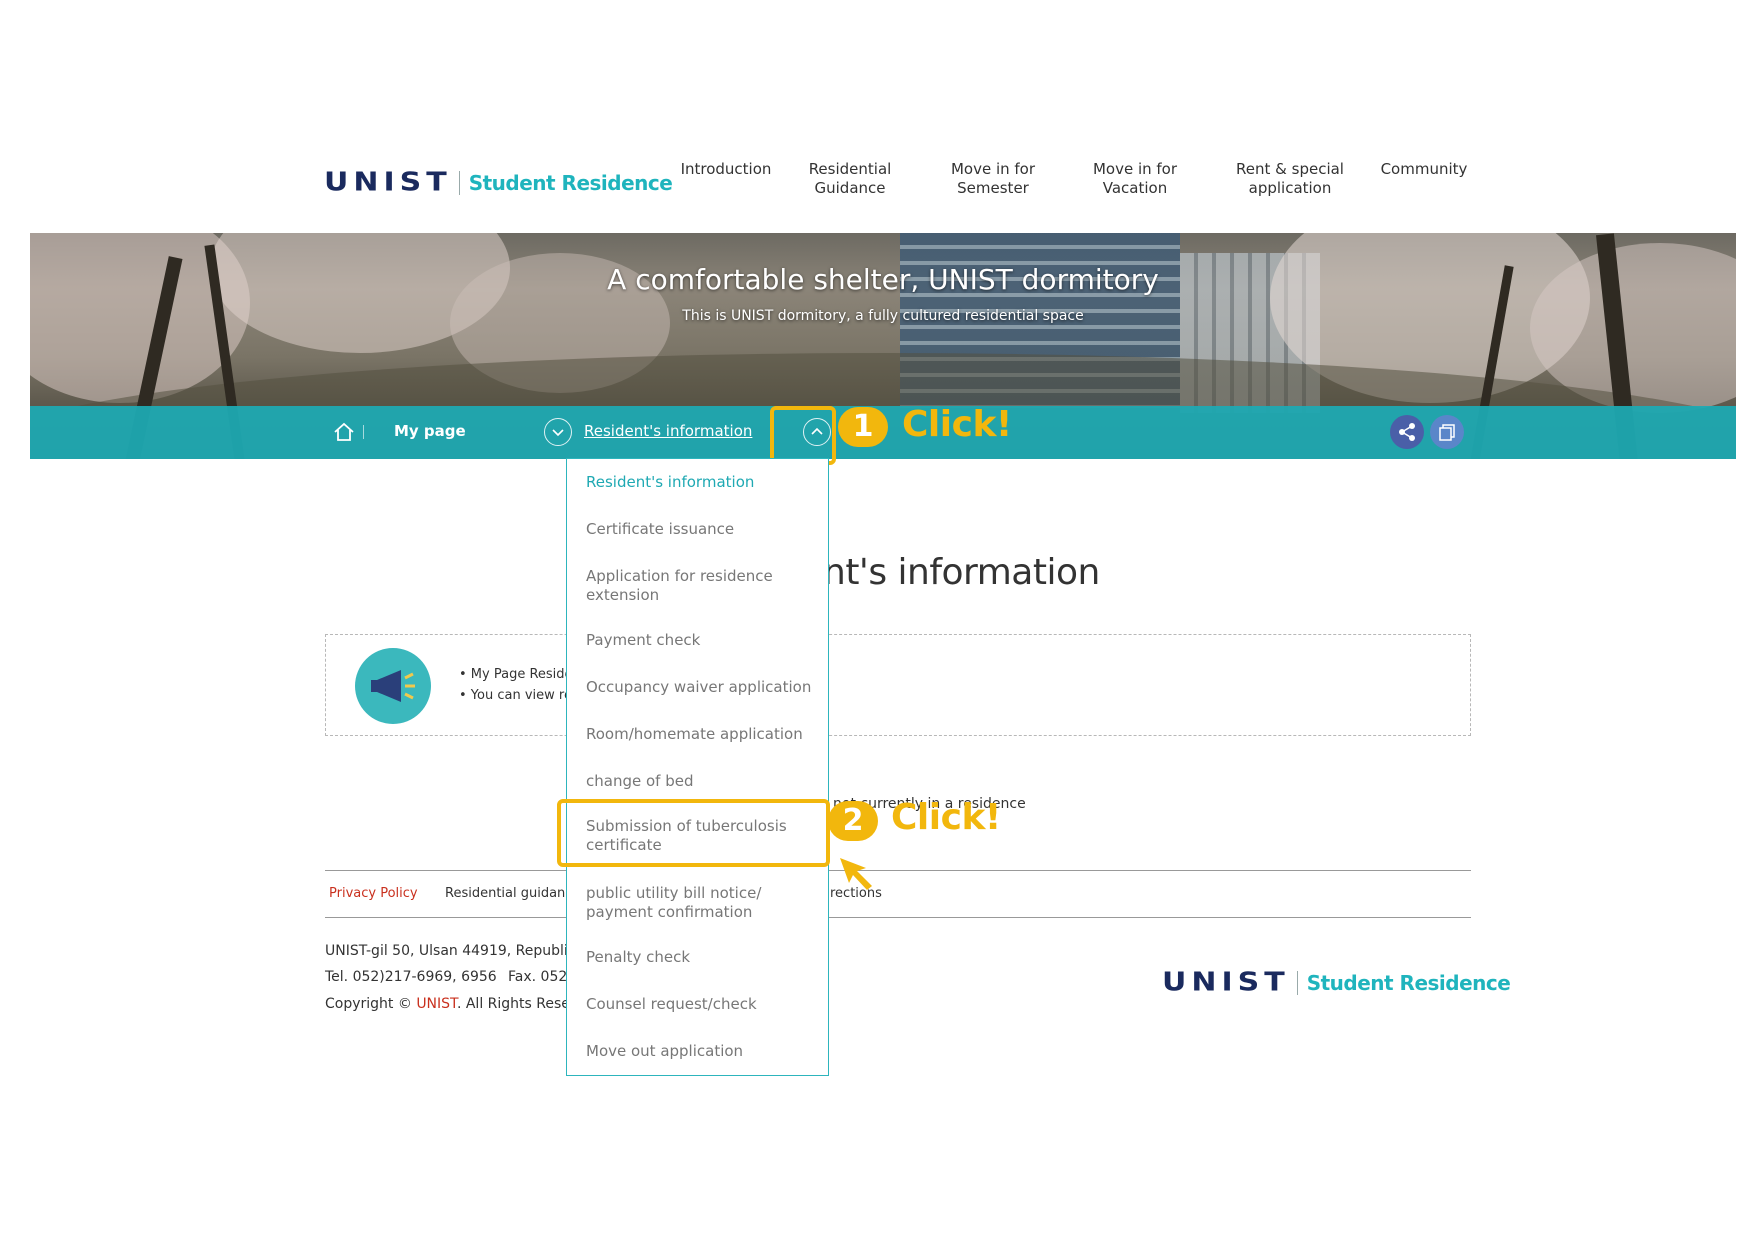 This screenshot has width=1755, height=1241. Describe the element at coordinates (459, 951) in the screenshot. I see `footer-address: UNIST-gil 50, Ulsan 44919, Republic of` at that location.